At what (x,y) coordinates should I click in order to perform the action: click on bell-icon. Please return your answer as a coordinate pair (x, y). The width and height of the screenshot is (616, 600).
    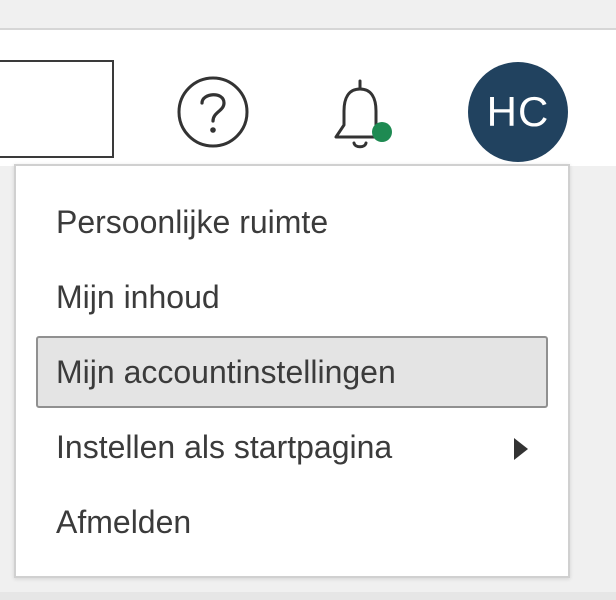
    Looking at the image, I should click on (360, 114).